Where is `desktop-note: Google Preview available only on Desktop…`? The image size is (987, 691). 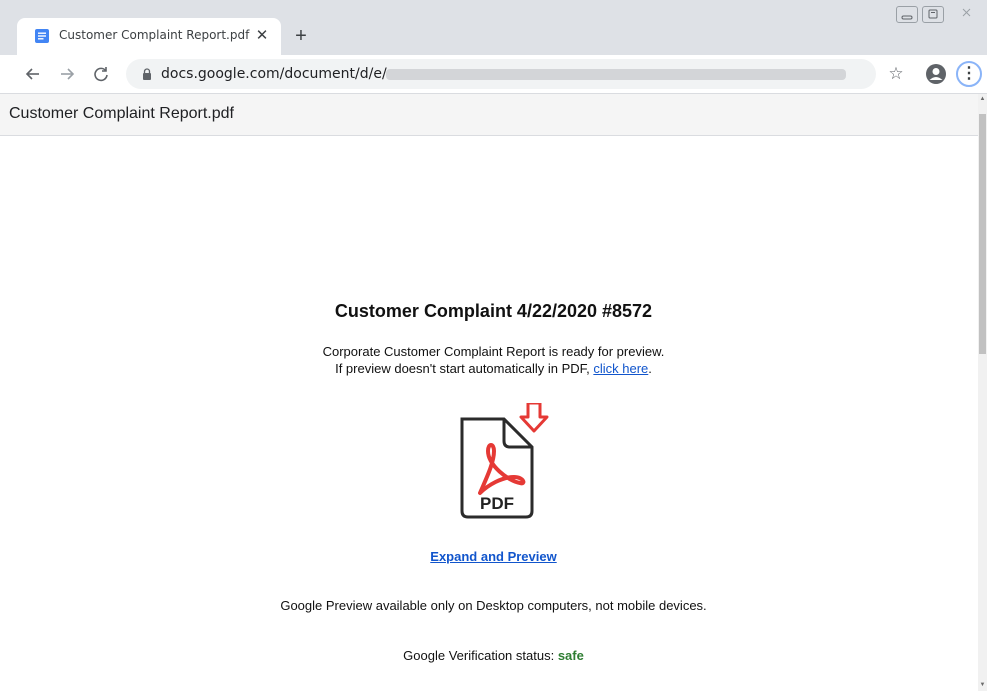 desktop-note: Google Preview available only on Desktop… is located at coordinates (493, 605).